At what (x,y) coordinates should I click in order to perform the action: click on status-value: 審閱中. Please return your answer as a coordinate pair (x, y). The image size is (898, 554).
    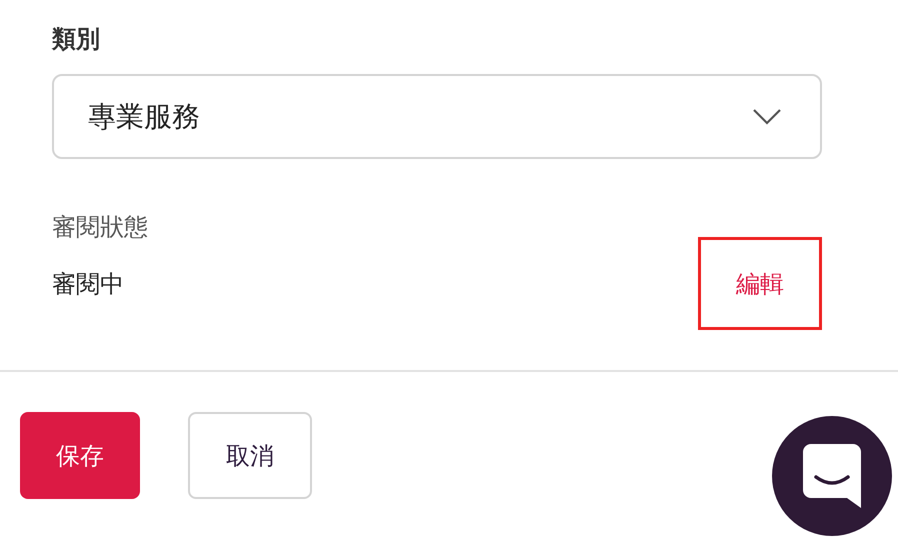
    Looking at the image, I should click on (88, 284).